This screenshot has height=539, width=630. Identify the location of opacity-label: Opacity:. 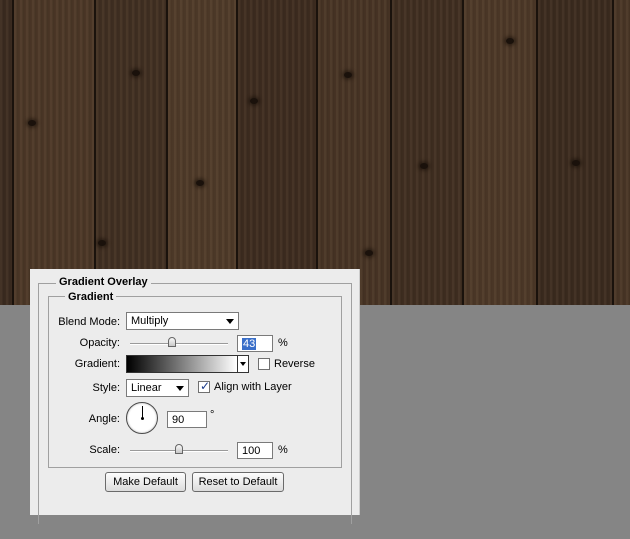
(99, 343).